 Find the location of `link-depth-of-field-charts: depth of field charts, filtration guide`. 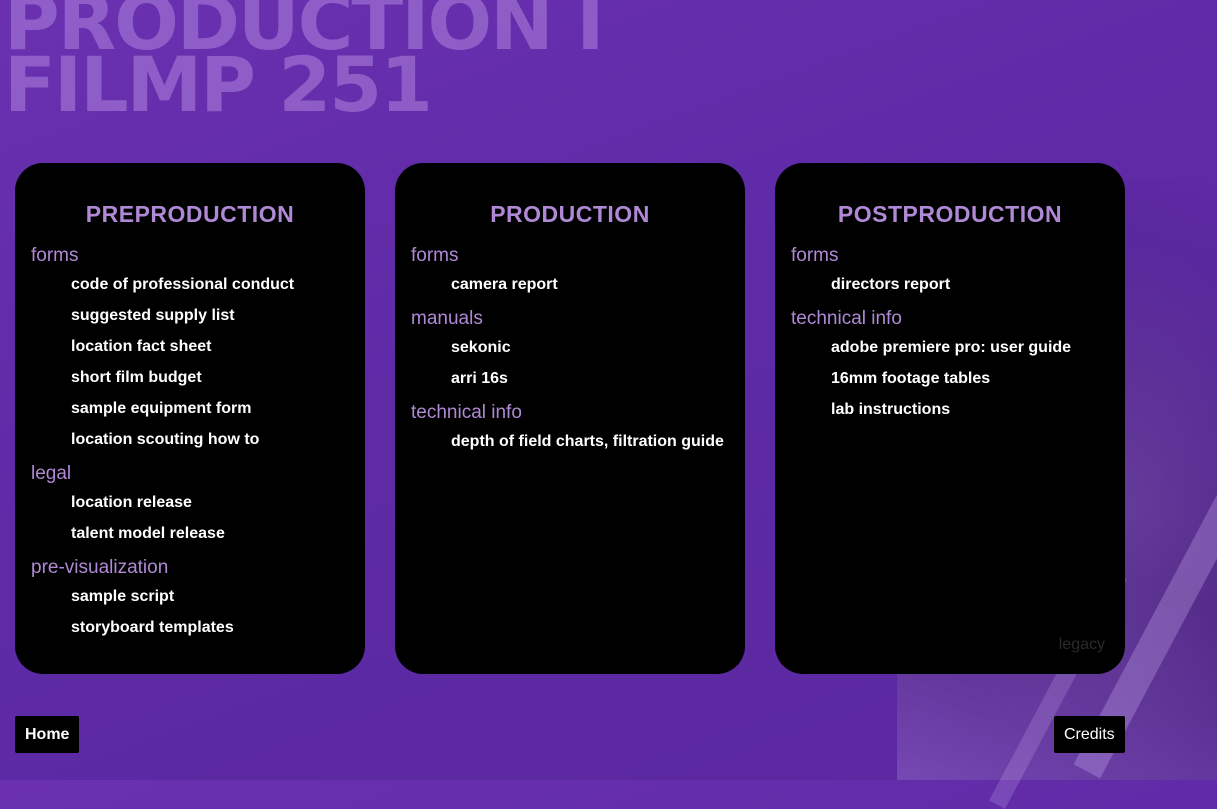

link-depth-of-field-charts: depth of field charts, filtration guide is located at coordinates (593, 442).